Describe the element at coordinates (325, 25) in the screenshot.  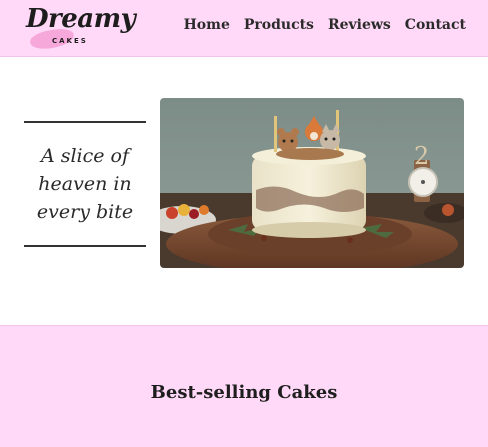
I see `main-nav: Home Products Reviews Contact` at that location.